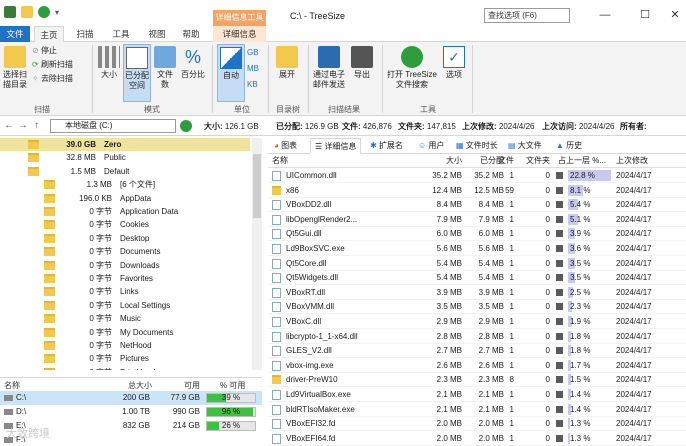 This screenshot has height=446, width=686. What do you see at coordinates (253, 69) in the screenshot?
I see `unit-mb-button: MB` at bounding box center [253, 69].